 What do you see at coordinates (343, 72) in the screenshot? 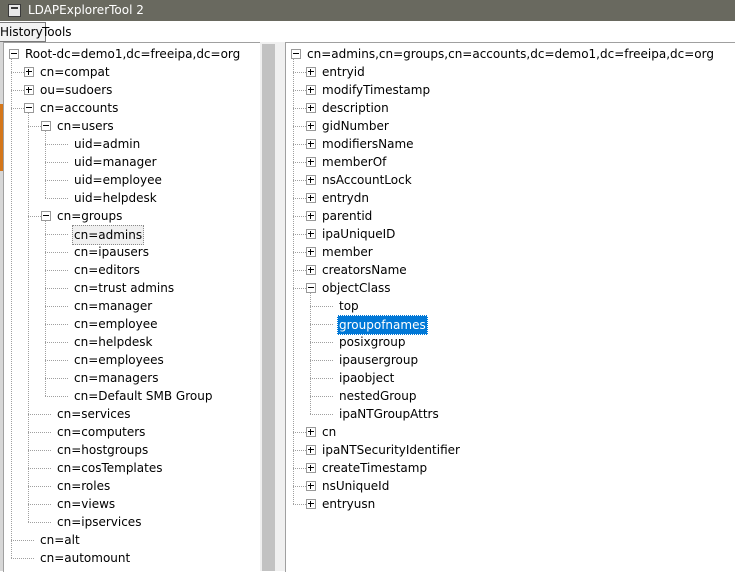
I see `tree-node-label: entryid` at bounding box center [343, 72].